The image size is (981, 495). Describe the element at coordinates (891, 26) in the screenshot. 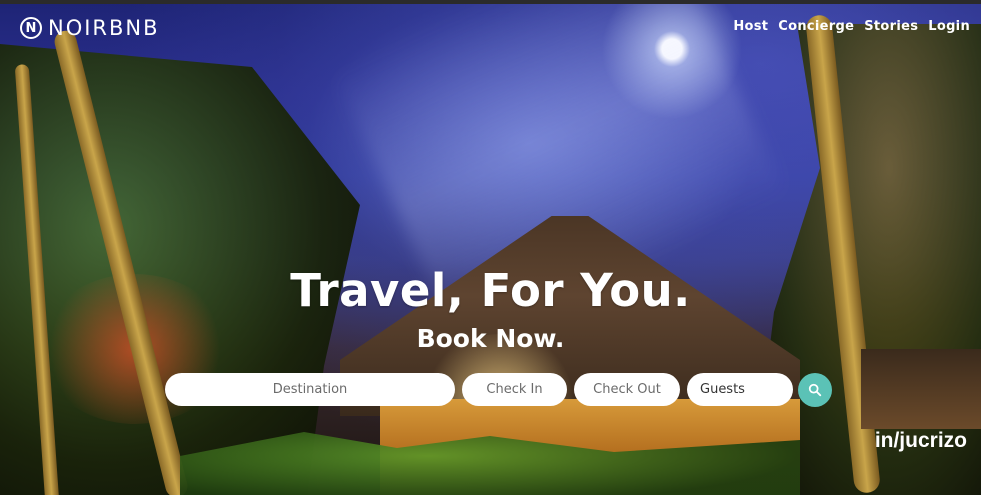

I see `nav-stories: Stories` at that location.